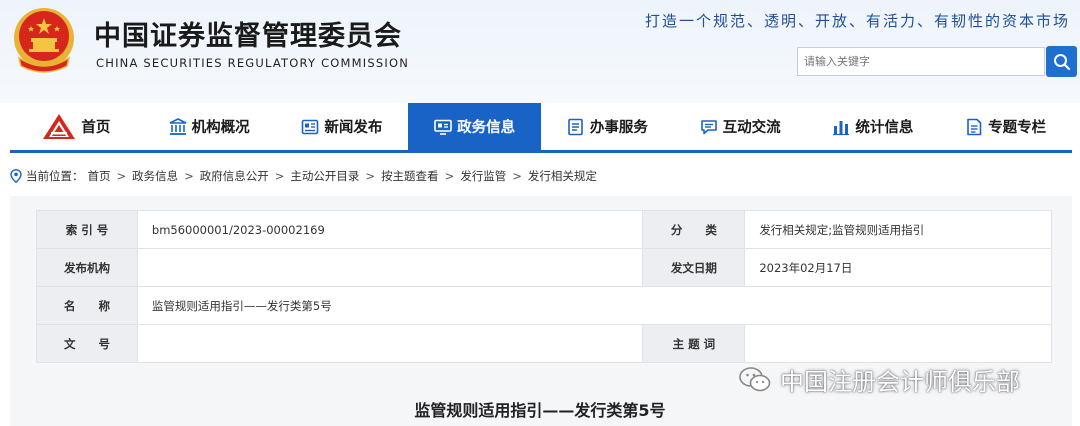  I want to click on issuer-value, so click(390, 267).